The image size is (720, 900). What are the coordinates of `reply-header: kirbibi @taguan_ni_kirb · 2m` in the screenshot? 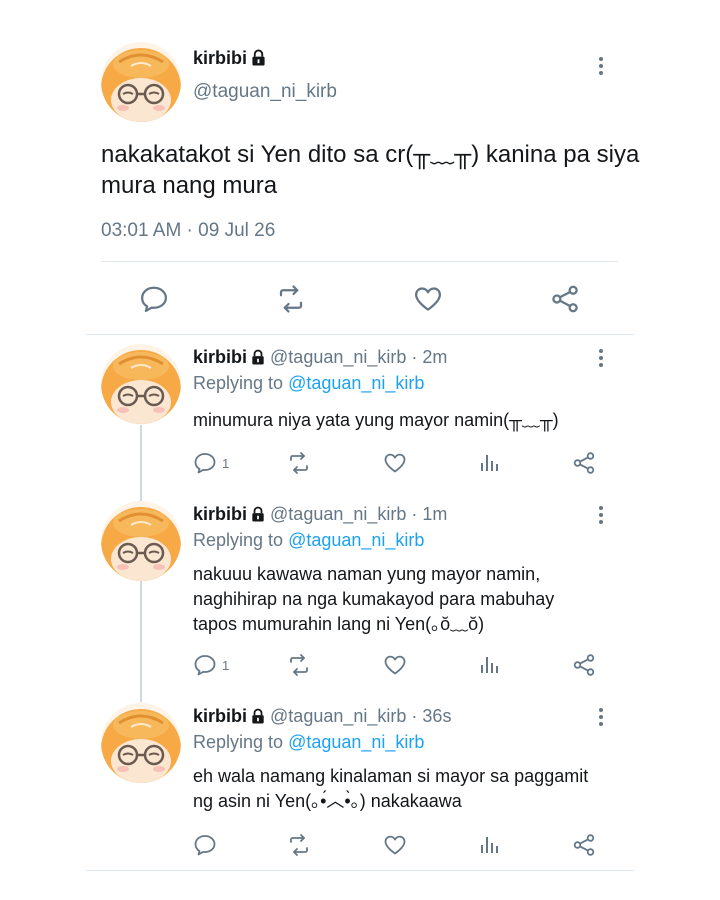 It's located at (320, 358).